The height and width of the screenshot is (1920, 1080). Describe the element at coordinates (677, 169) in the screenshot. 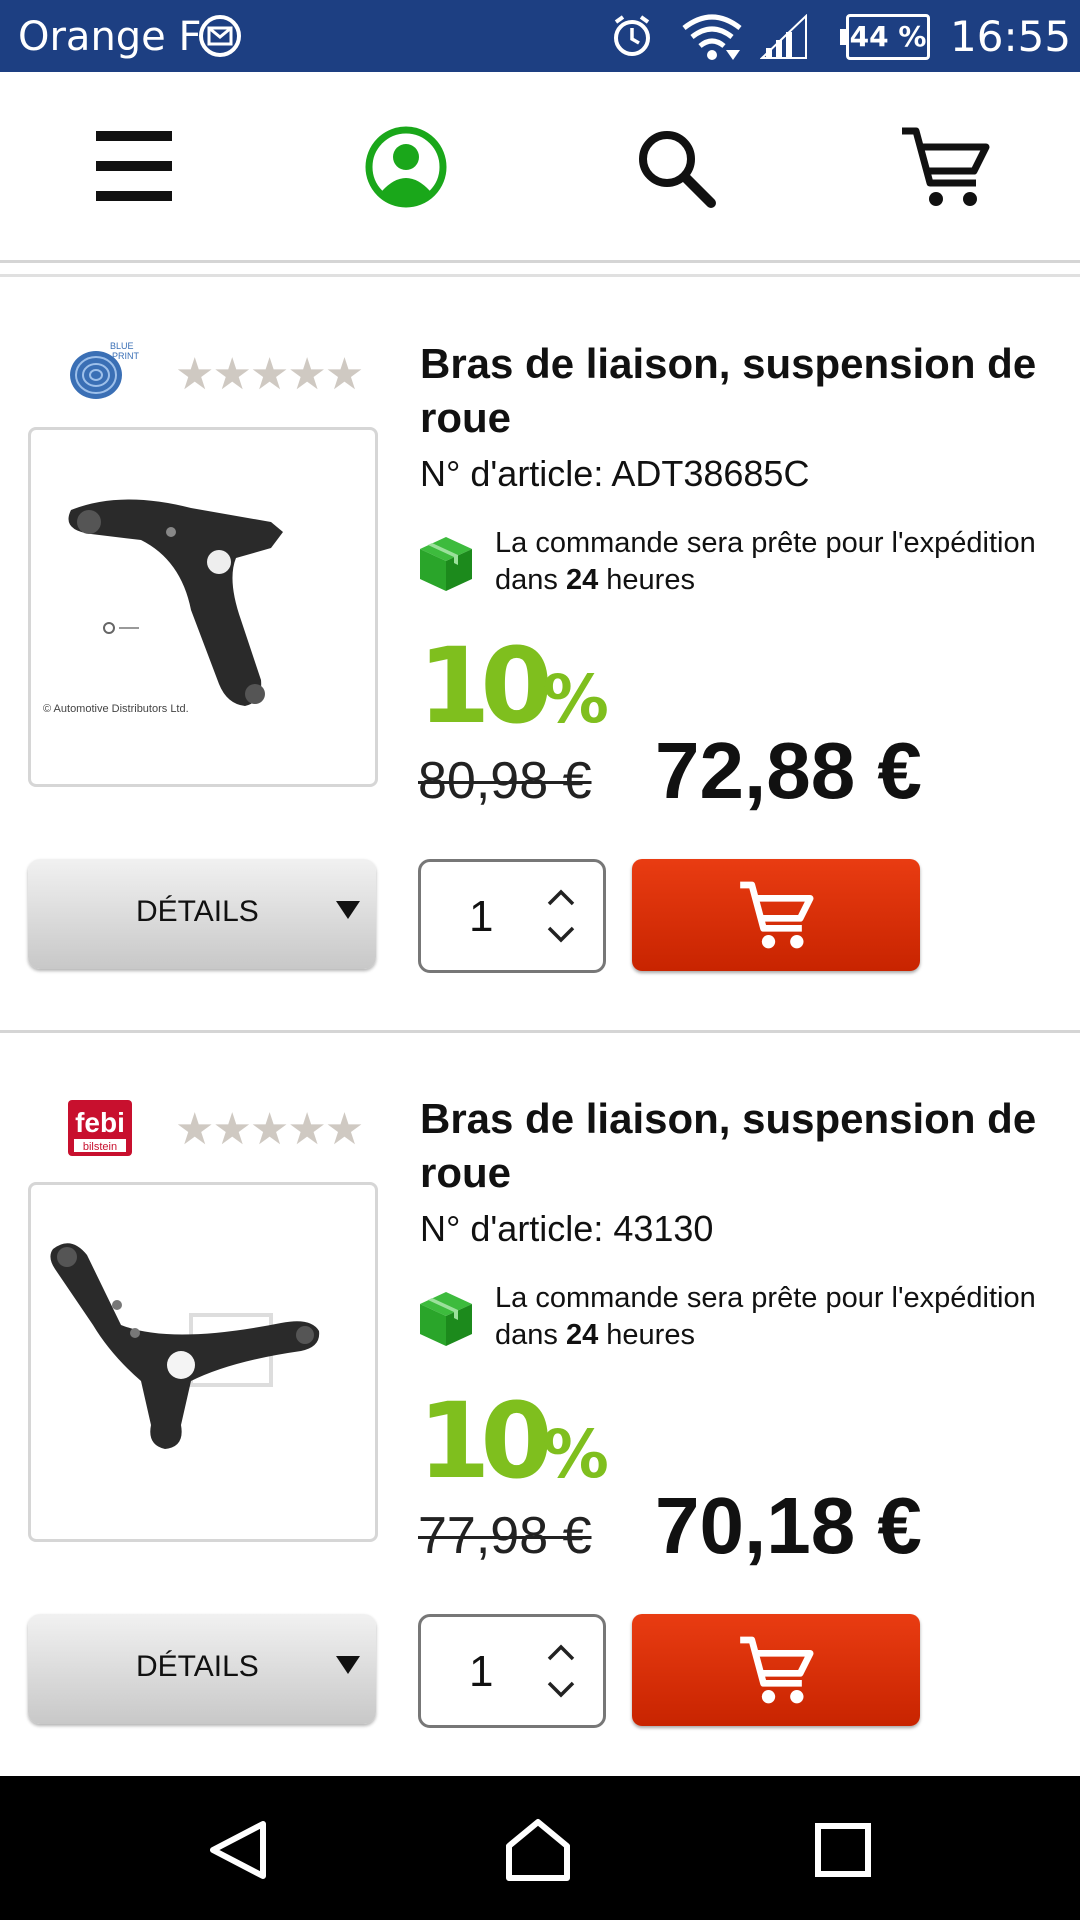

I see `search-icon` at that location.